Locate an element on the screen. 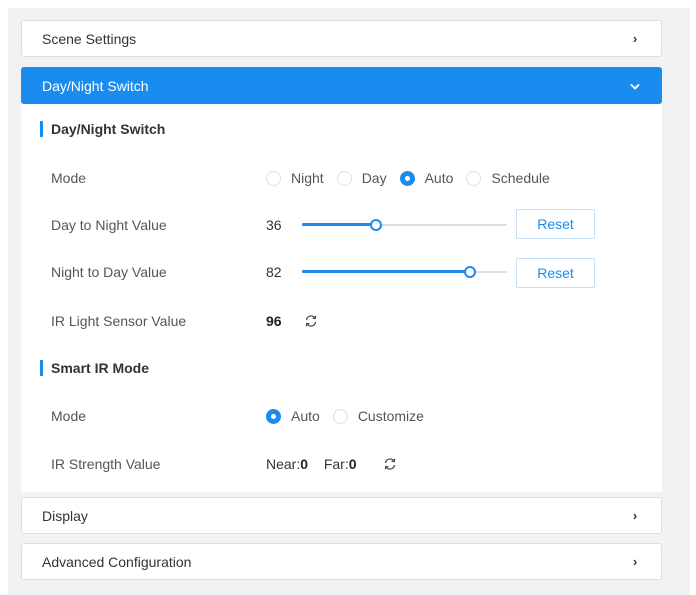  radio-ir-customize-label: Customize is located at coordinates (390, 416).